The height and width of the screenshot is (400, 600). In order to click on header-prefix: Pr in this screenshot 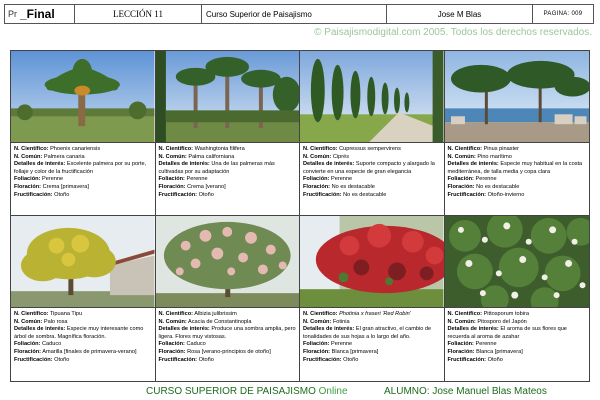, I will do `click(12, 14)`.